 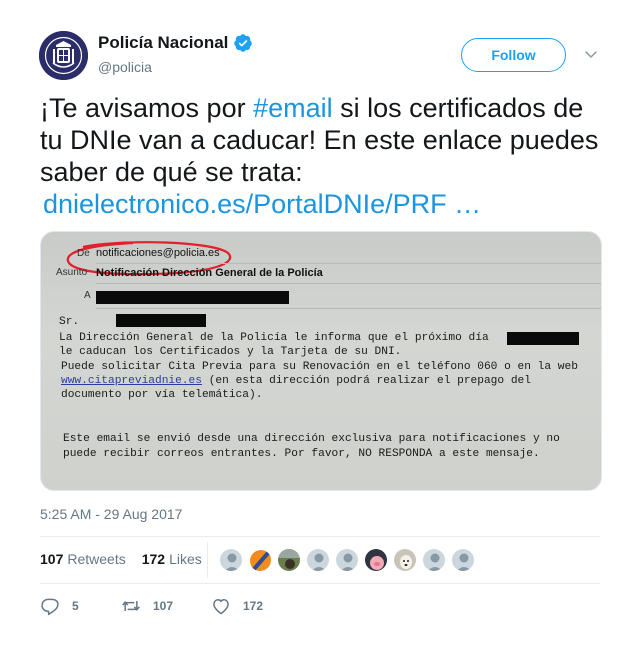 What do you see at coordinates (192, 297) in the screenshot?
I see `redacted-recipient` at bounding box center [192, 297].